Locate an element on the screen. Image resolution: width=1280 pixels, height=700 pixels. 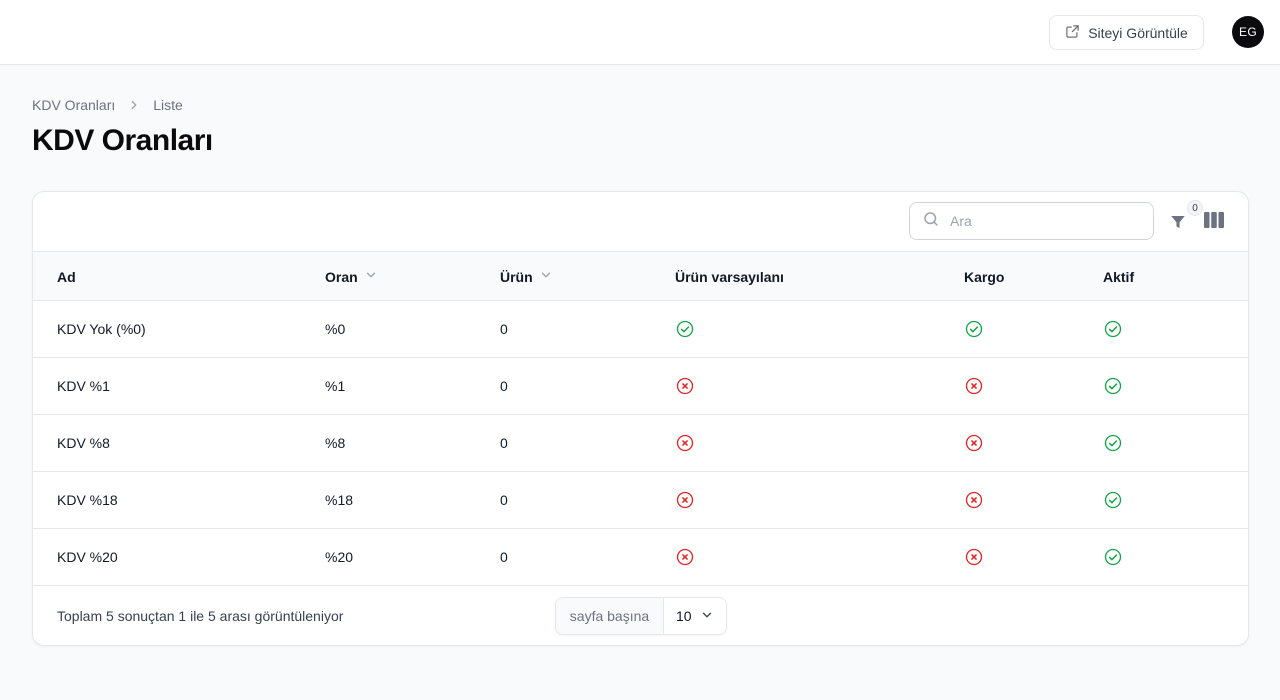
search-box is located at coordinates (1031, 221).